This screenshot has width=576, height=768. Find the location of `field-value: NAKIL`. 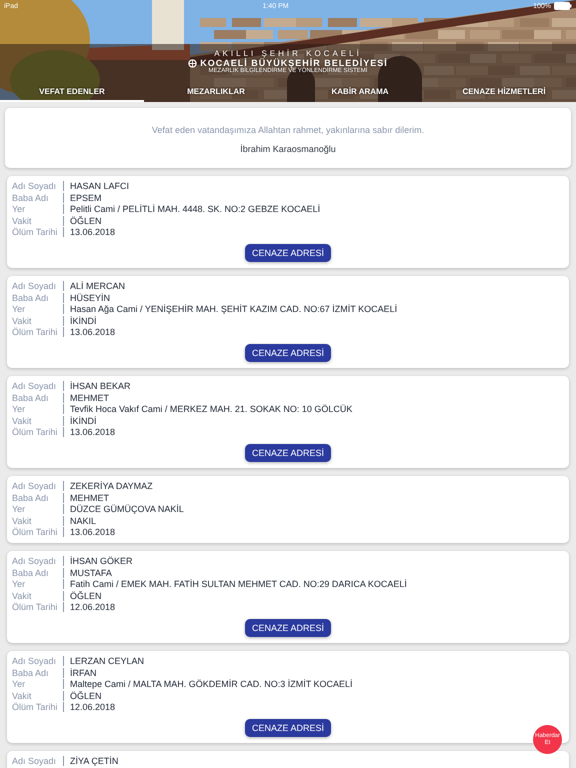

field-value: NAKIL is located at coordinates (83, 521).